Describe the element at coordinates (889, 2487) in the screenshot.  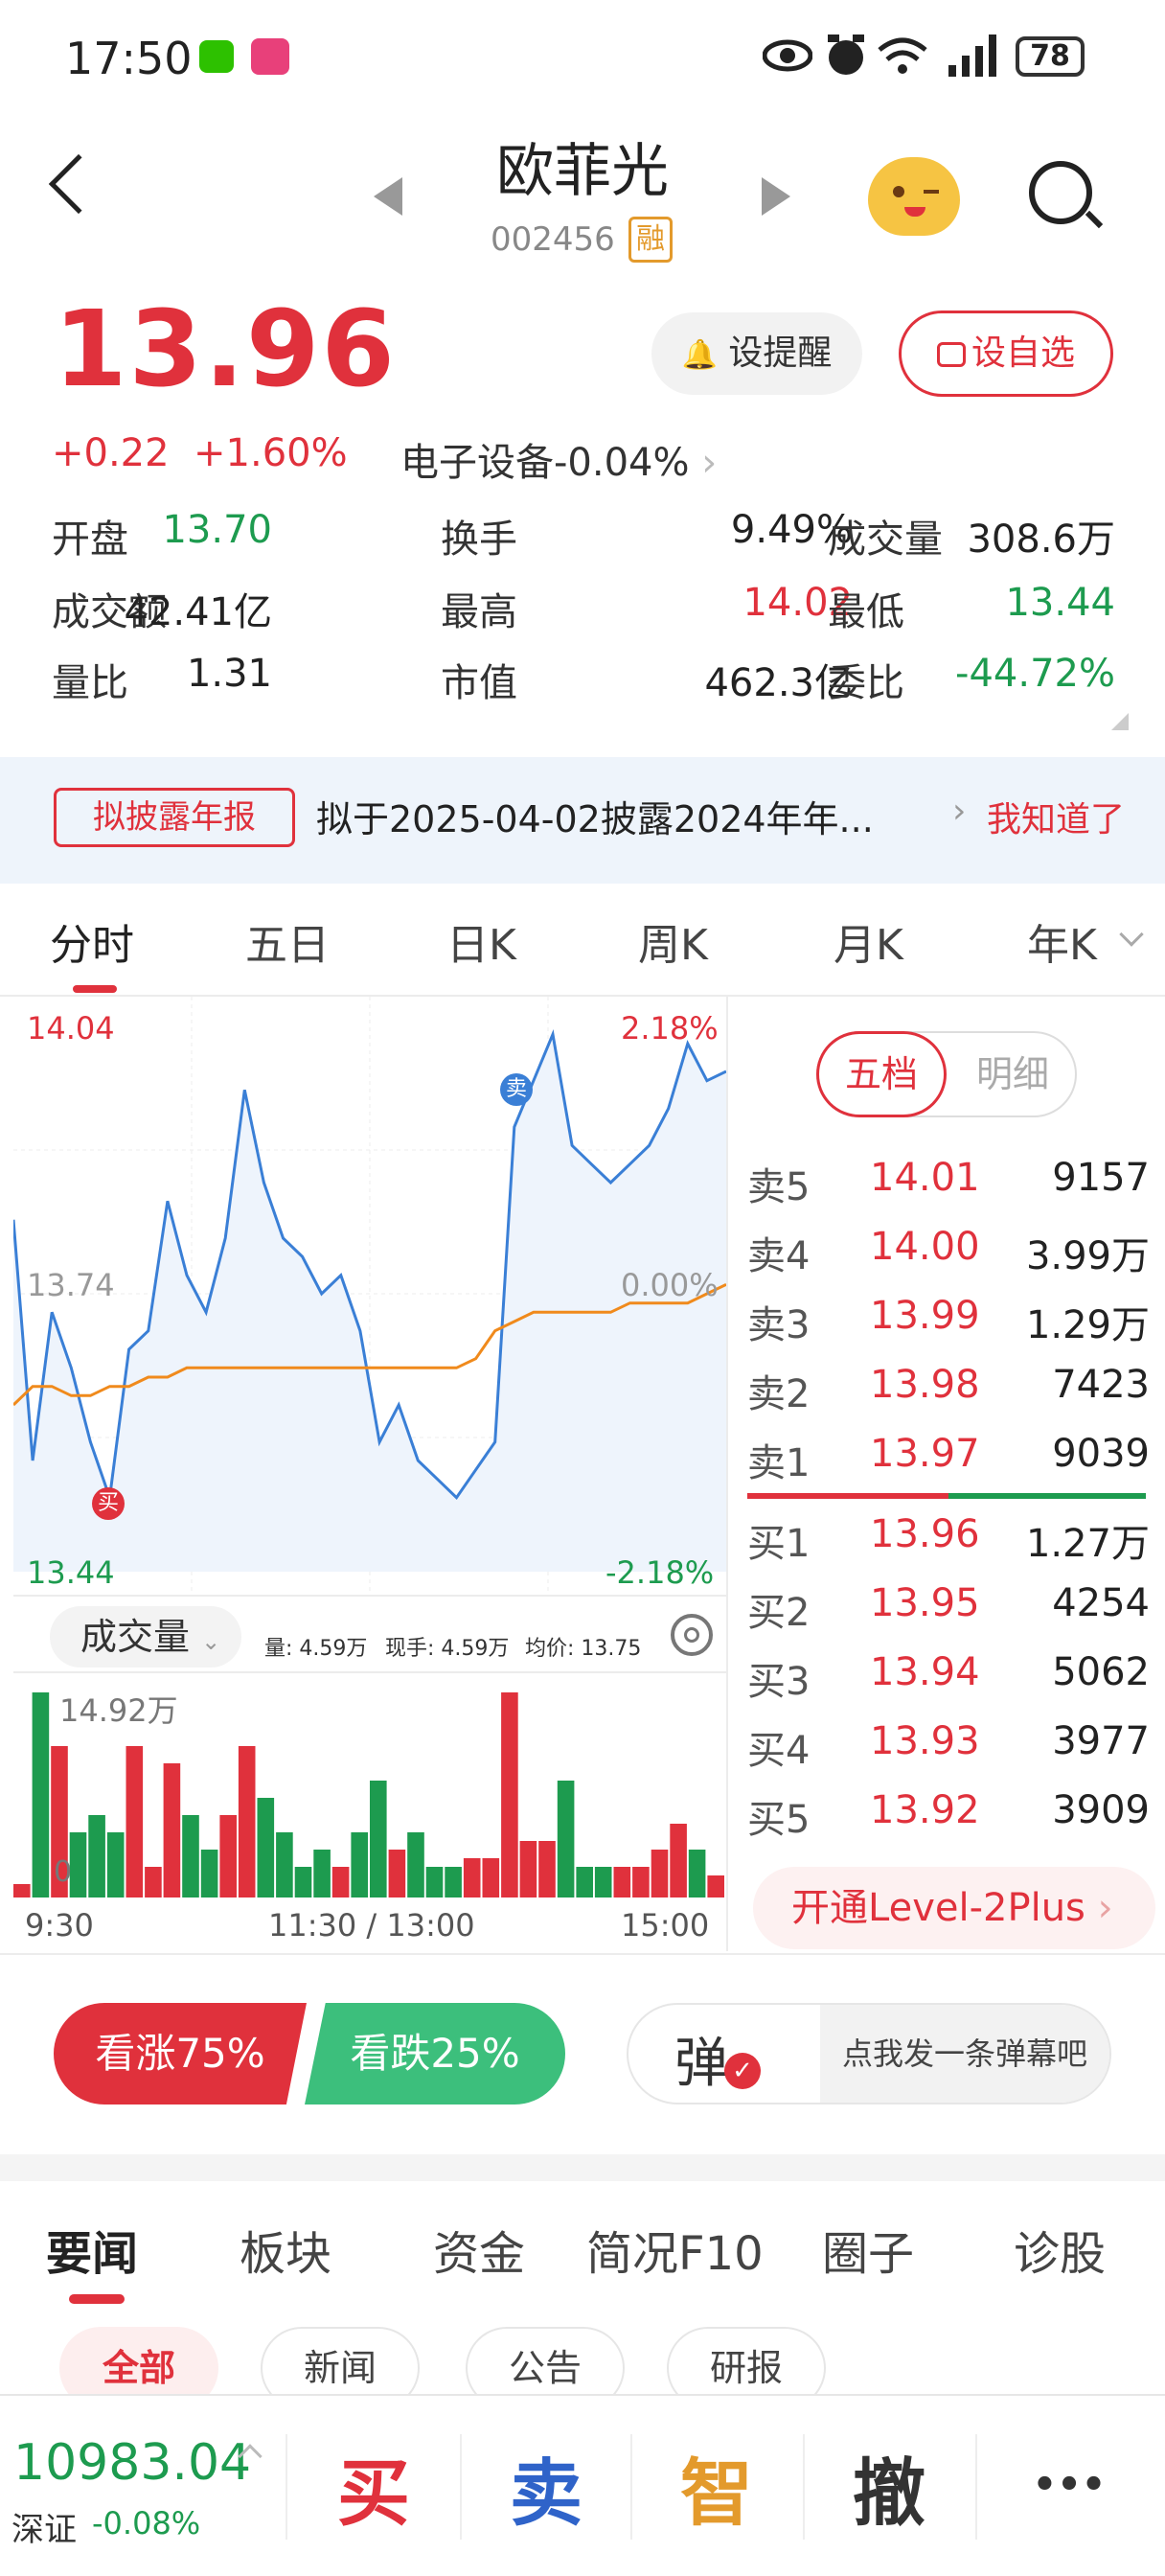
I see `cancel-order-button: 撤` at that location.